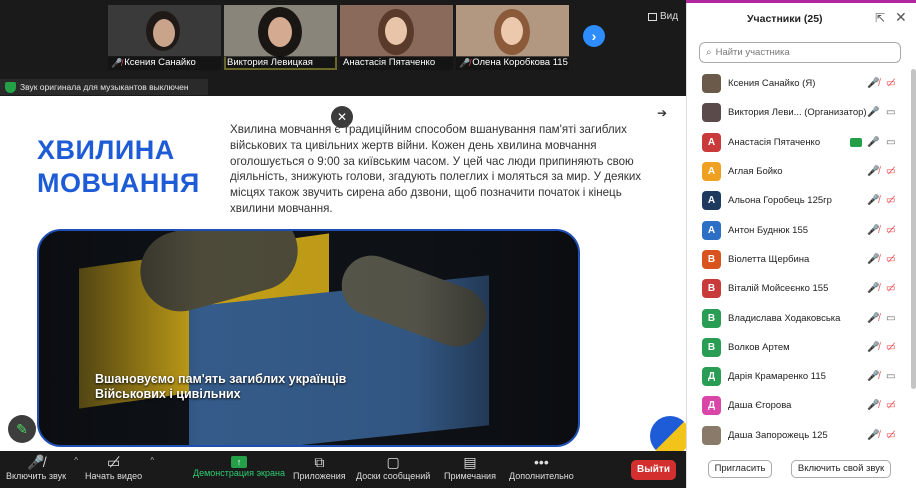 The height and width of the screenshot is (488, 916). I want to click on view-button: Вид, so click(663, 16).